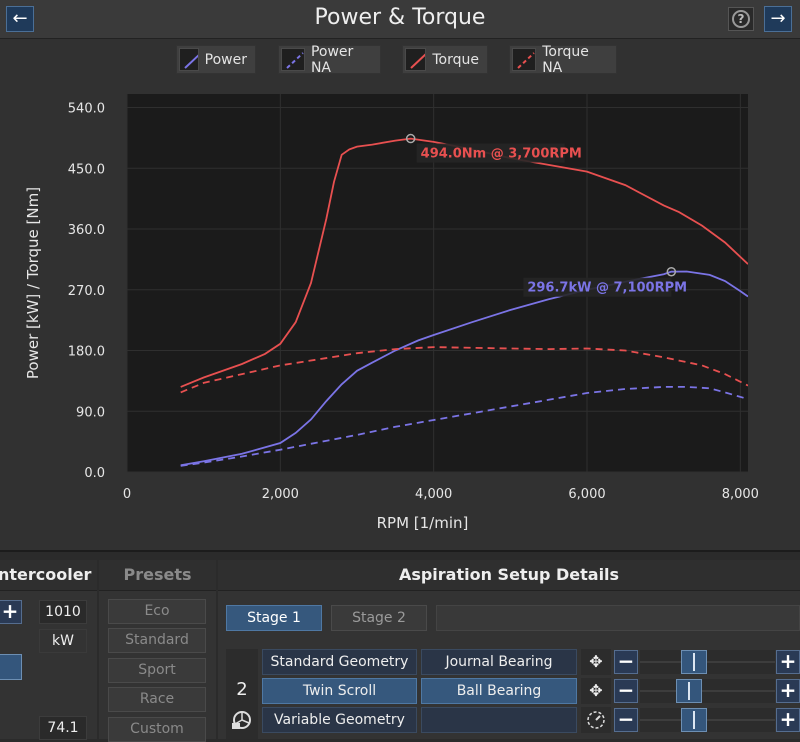 This screenshot has height=742, width=800. Describe the element at coordinates (694, 720) in the screenshot. I see `row3-slider-thumb` at that location.